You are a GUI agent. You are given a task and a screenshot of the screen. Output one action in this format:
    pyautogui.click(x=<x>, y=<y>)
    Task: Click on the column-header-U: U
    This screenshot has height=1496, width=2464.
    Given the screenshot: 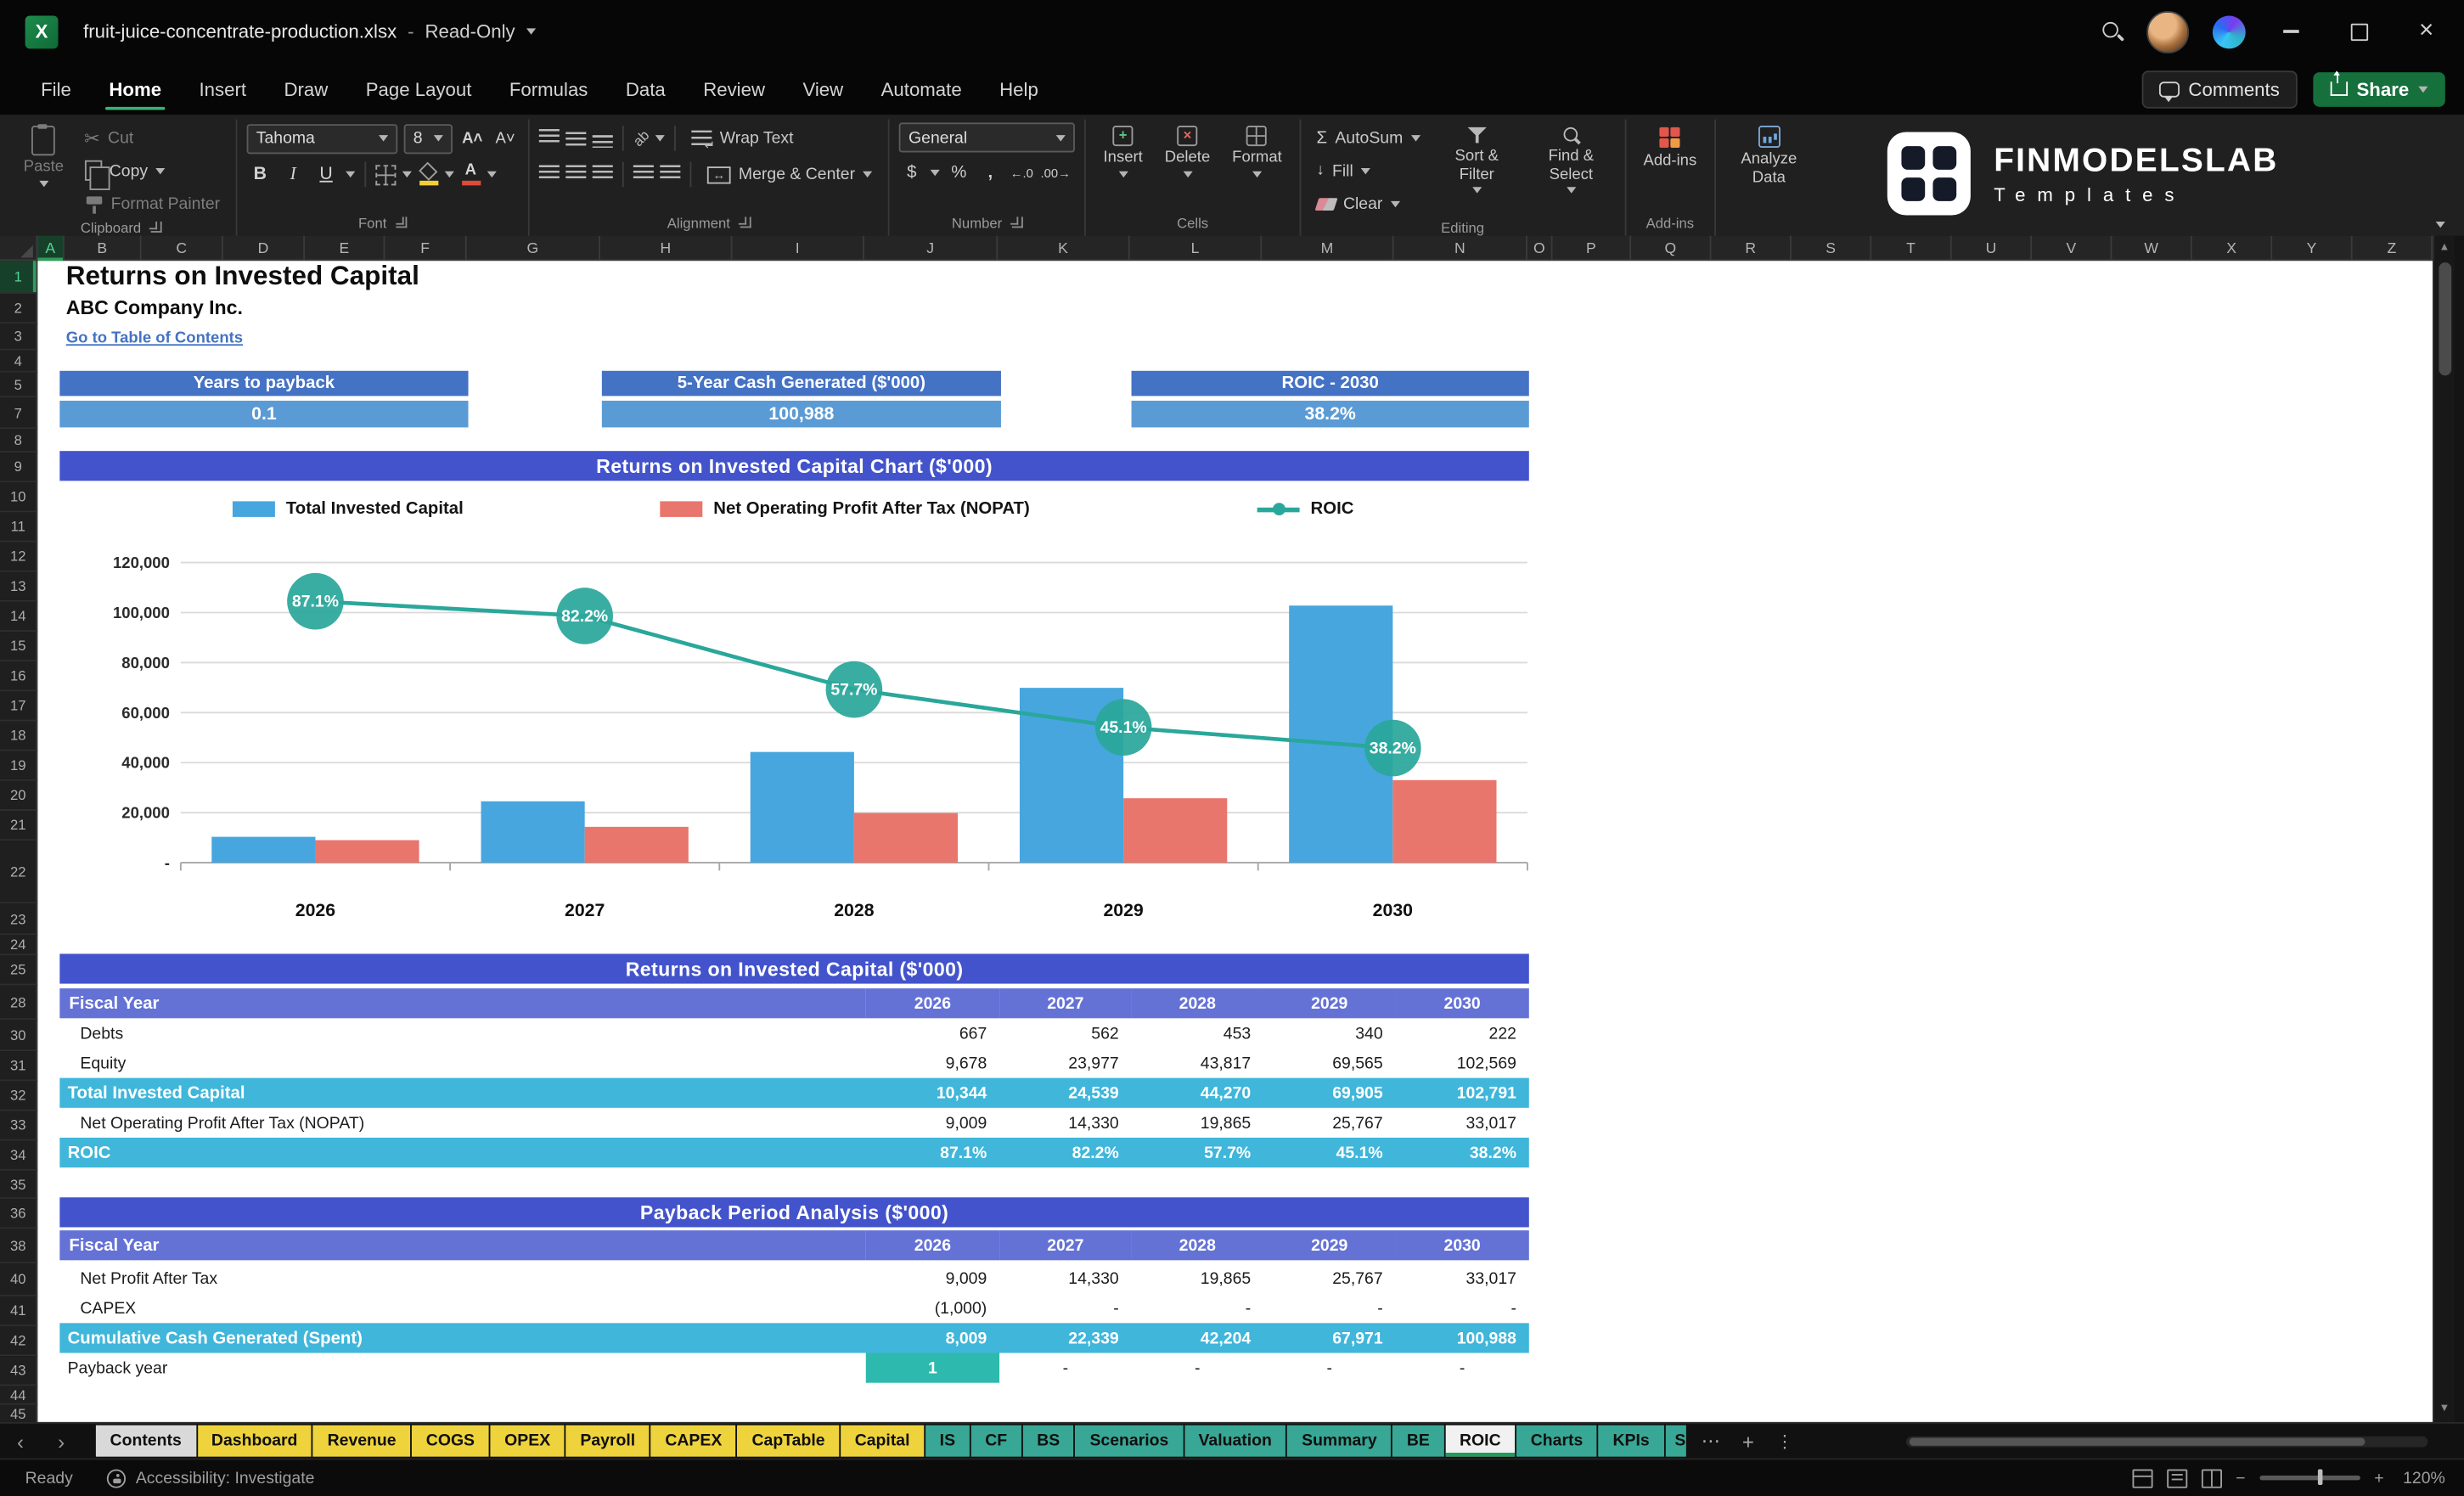 What is the action you would take?
    pyautogui.click(x=1992, y=248)
    